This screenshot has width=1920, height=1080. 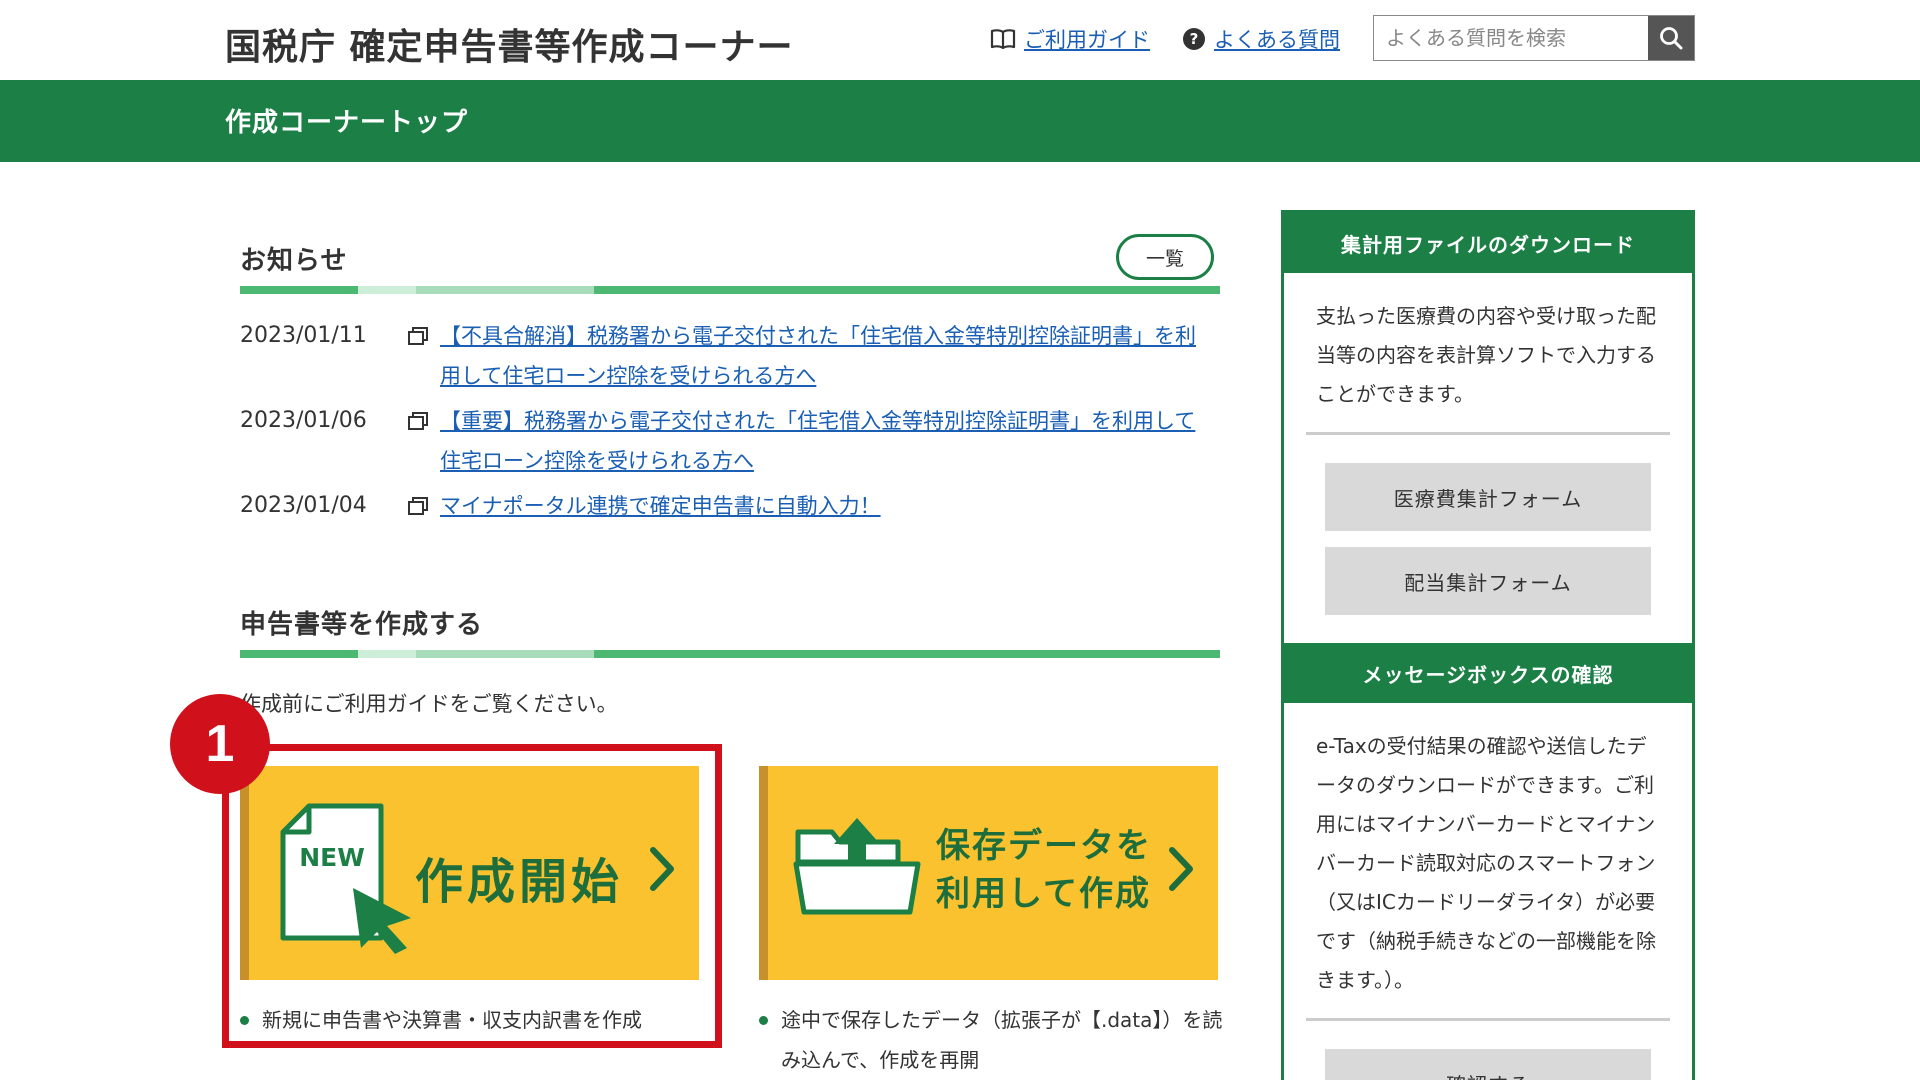 What do you see at coordinates (1087, 40) in the screenshot?
I see `guide-link-label: ご利用ガイド` at bounding box center [1087, 40].